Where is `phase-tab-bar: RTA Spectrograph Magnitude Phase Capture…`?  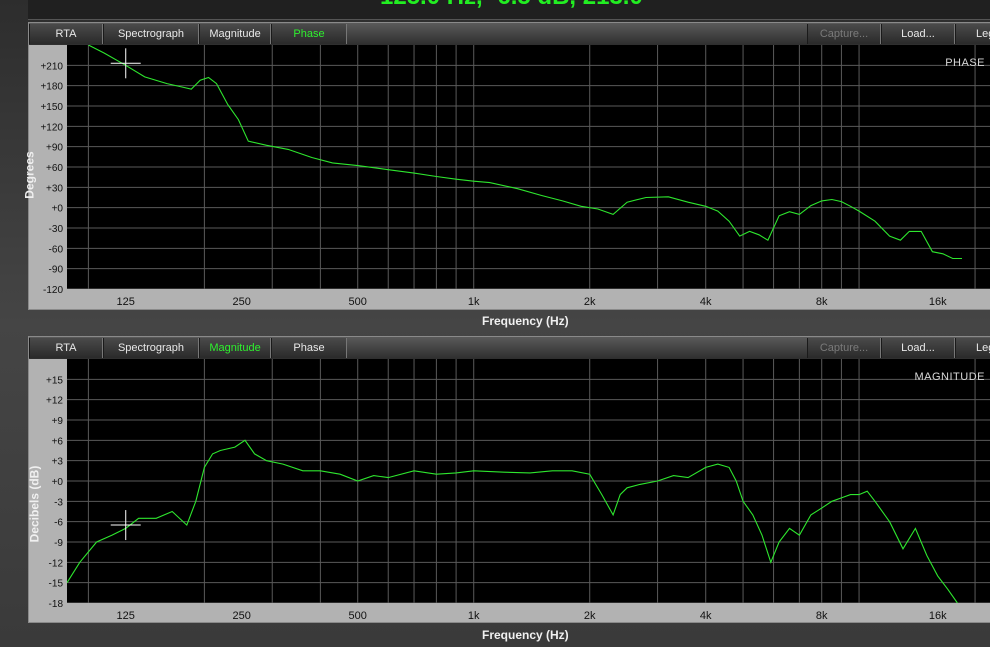 phase-tab-bar: RTA Spectrograph Magnitude Phase Capture… is located at coordinates (509, 34).